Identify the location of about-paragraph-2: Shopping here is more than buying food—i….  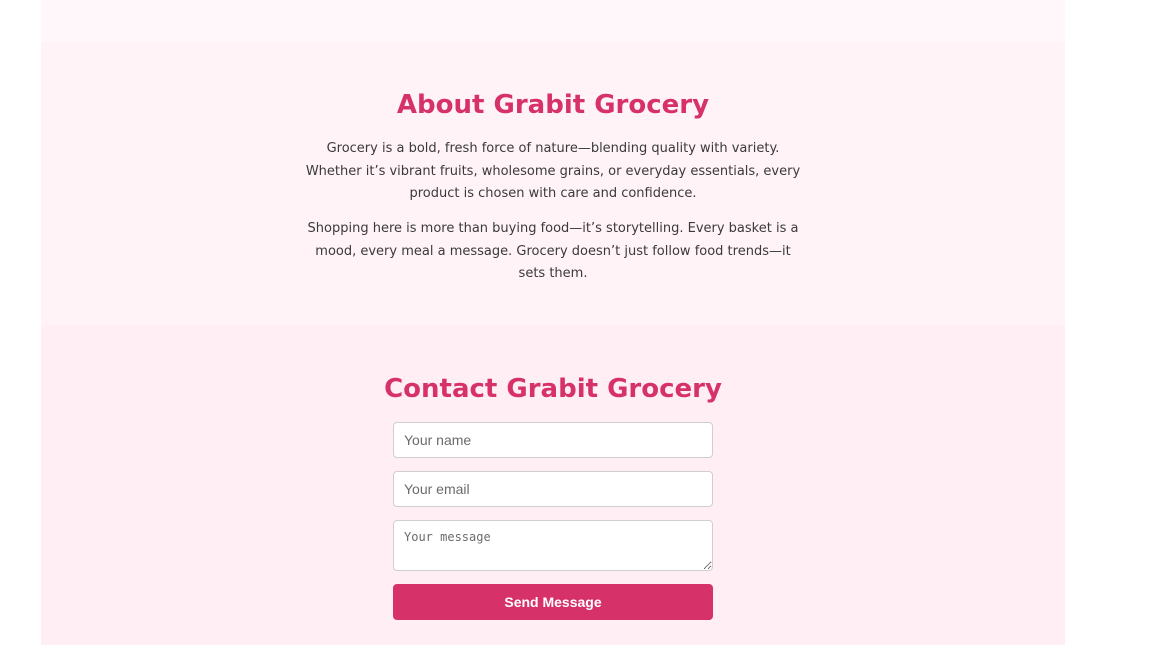
(553, 251).